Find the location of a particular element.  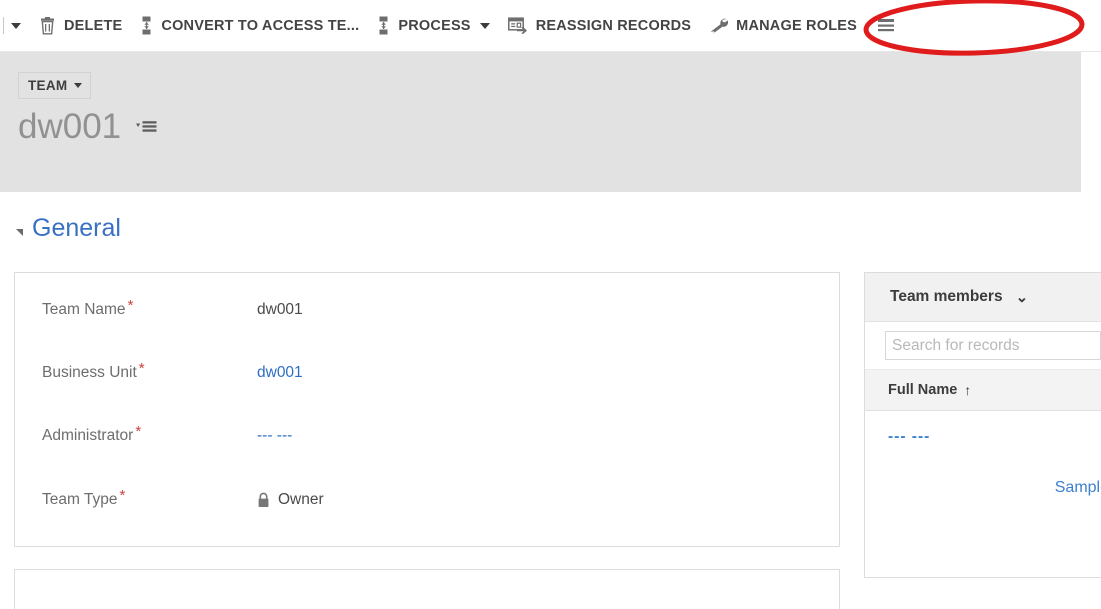

subgrid-header: Team members ⌄ is located at coordinates (983, 297).